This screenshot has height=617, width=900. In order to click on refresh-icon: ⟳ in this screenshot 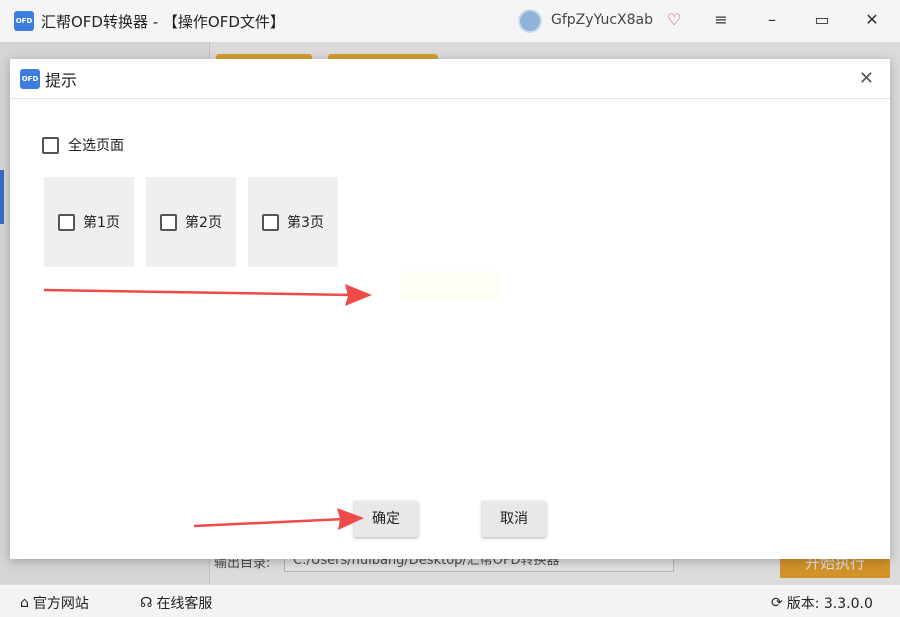, I will do `click(777, 603)`.